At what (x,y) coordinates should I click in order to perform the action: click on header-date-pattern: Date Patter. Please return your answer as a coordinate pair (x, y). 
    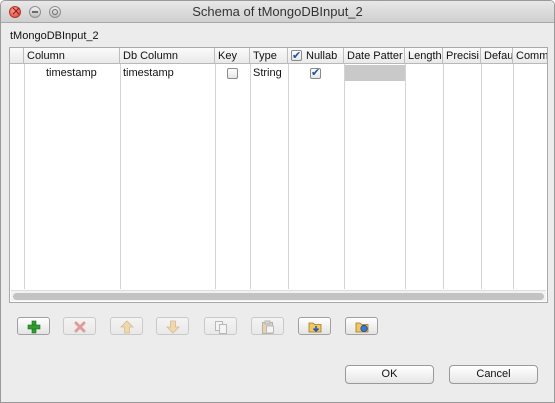
    Looking at the image, I should click on (374, 56).